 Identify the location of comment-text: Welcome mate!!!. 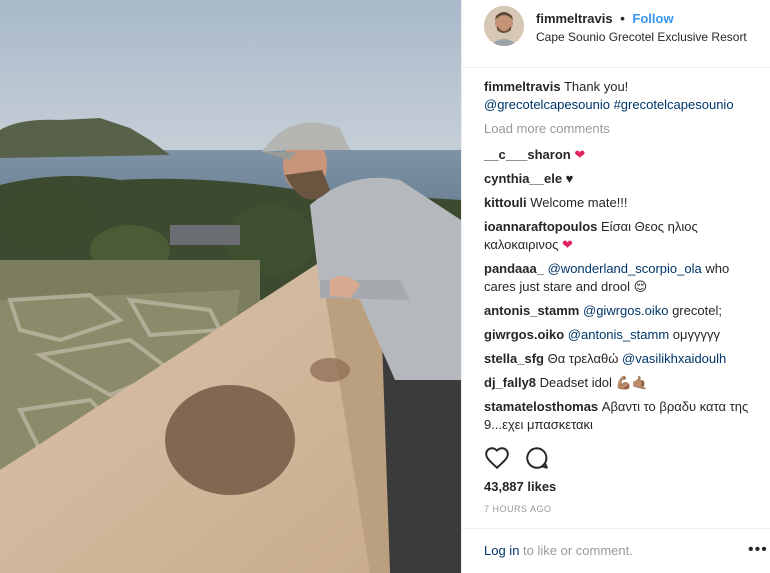
(579, 202).